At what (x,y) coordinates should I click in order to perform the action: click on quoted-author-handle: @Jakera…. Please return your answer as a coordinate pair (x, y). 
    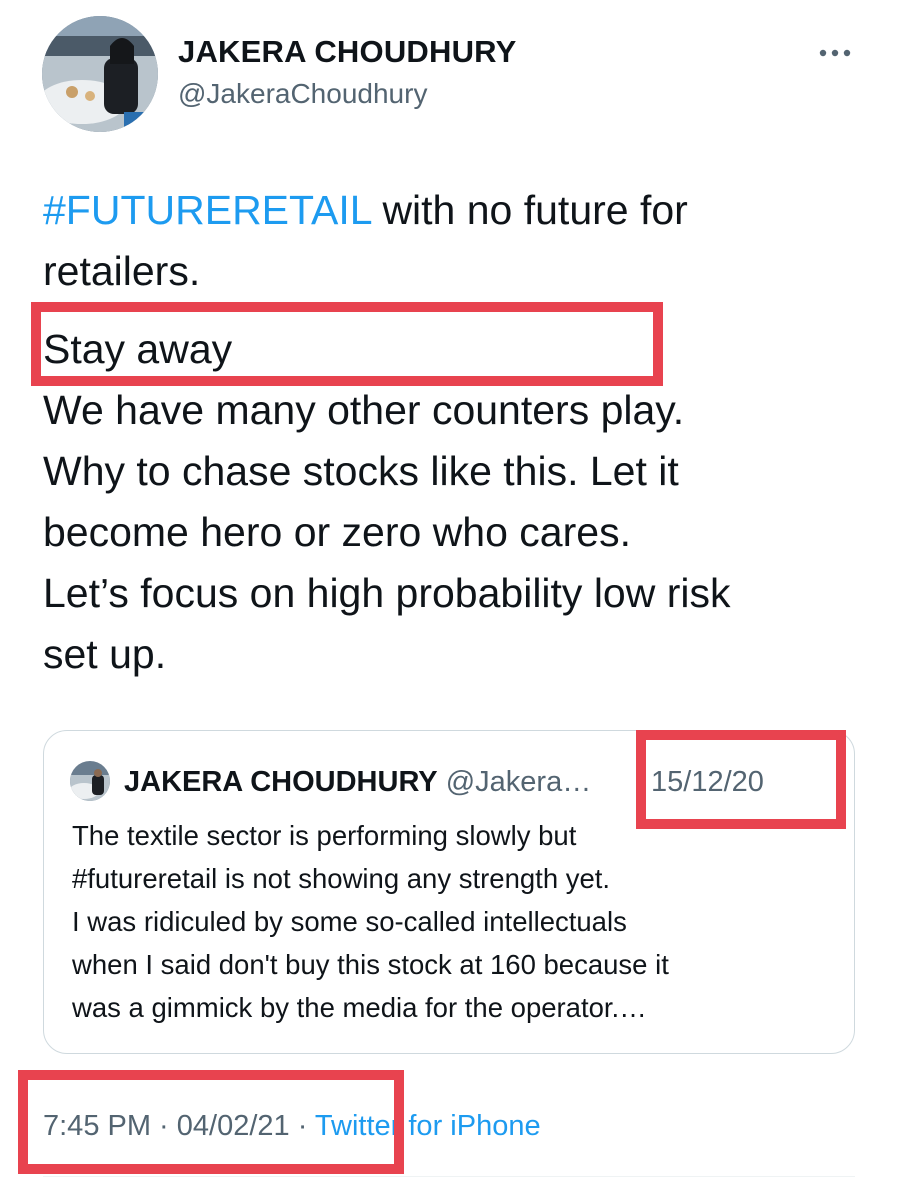
    Looking at the image, I should click on (518, 782).